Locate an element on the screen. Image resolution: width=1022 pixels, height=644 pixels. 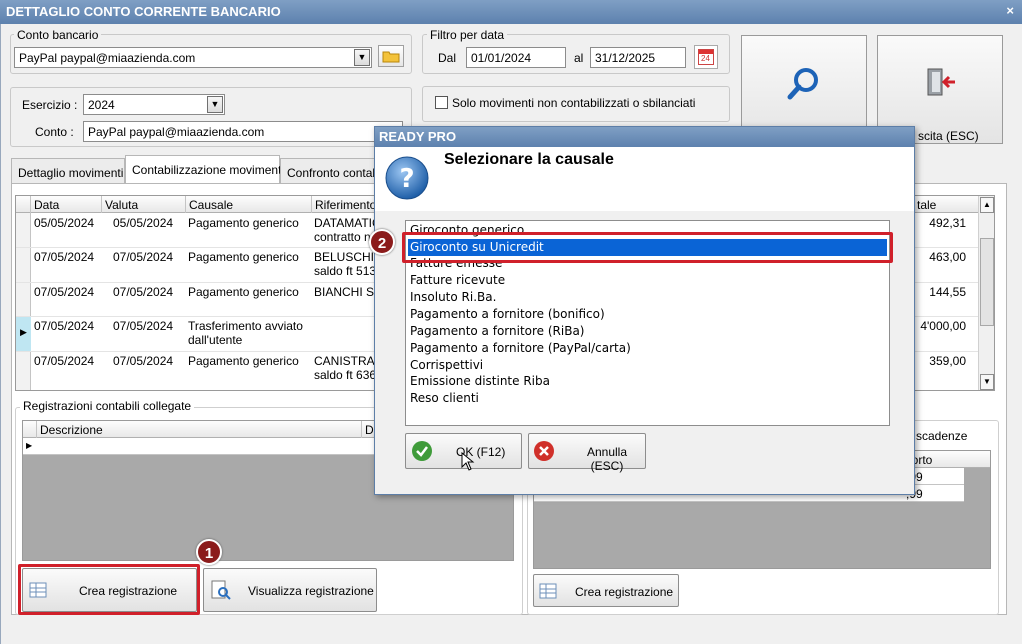
column-header-data: Data is located at coordinates (66, 204).